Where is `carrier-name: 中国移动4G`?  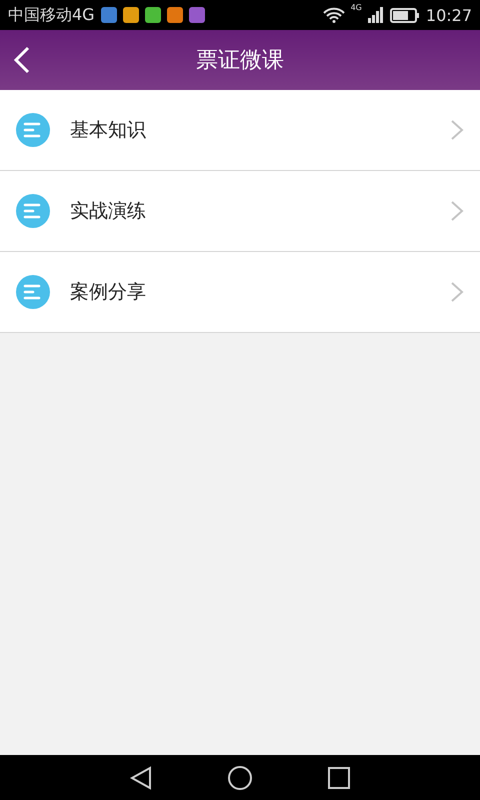 carrier-name: 中国移动4G is located at coordinates (51, 15).